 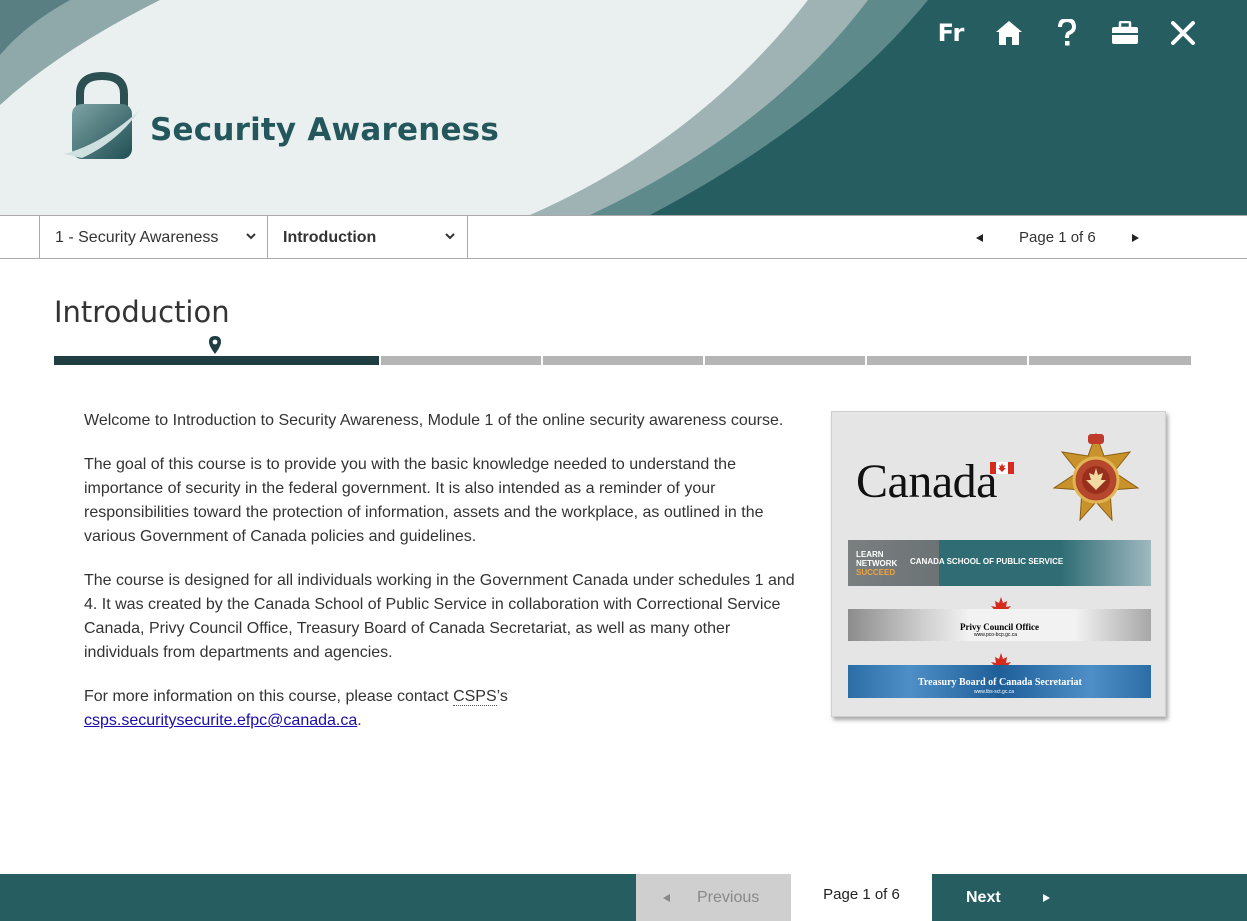 I want to click on close-icon, so click(x=1183, y=33).